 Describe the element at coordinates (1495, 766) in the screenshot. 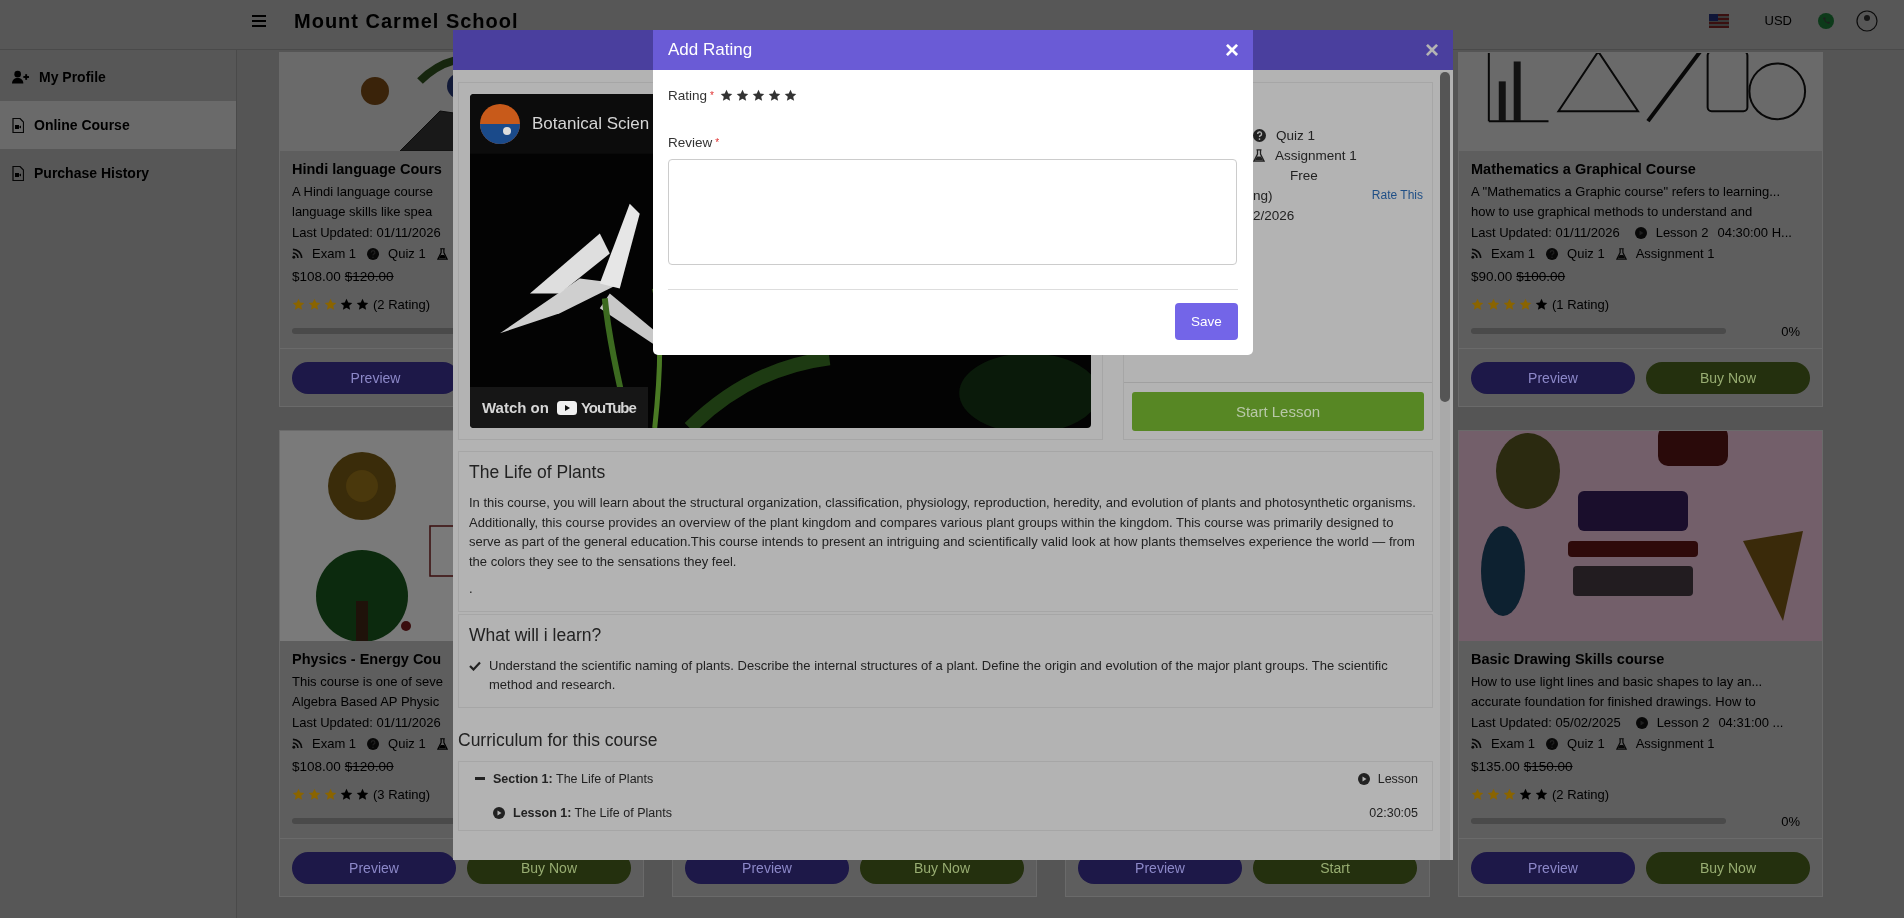

I see `price: $135.00` at that location.